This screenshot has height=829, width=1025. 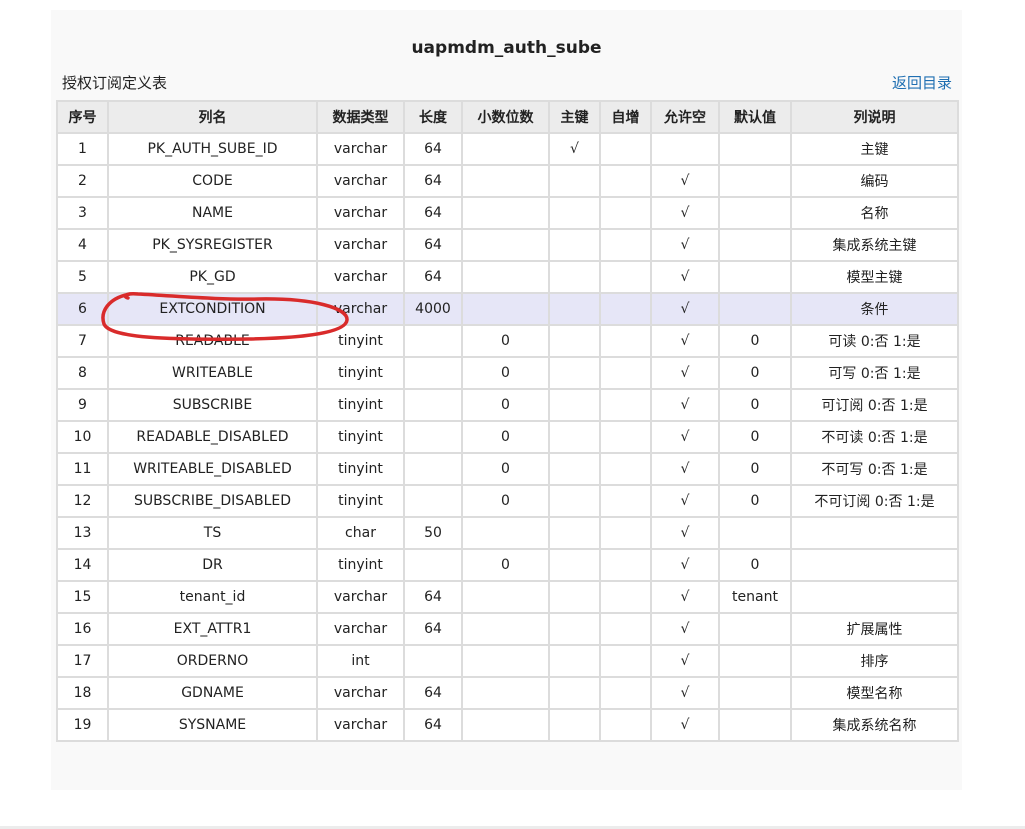 What do you see at coordinates (212, 533) in the screenshot?
I see `column-name-cell: TS` at bounding box center [212, 533].